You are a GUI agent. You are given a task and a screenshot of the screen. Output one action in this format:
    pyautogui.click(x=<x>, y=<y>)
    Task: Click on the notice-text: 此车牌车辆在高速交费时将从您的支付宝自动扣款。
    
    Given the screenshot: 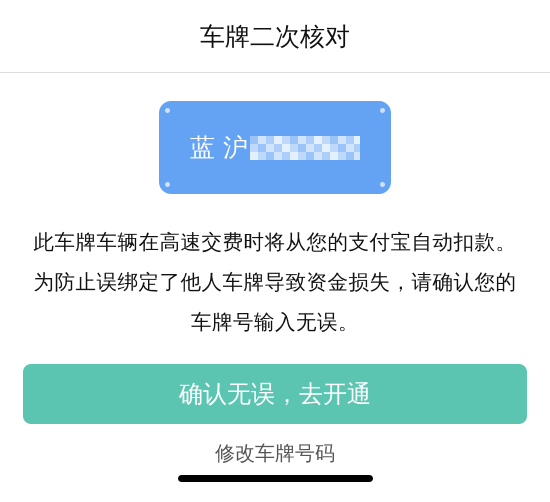 What is the action you would take?
    pyautogui.click(x=275, y=242)
    